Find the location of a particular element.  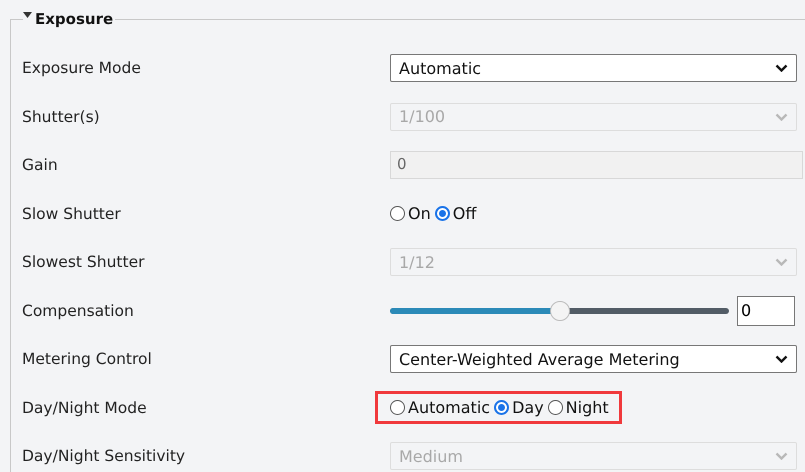

dropdown: Automatic is located at coordinates (593, 68).